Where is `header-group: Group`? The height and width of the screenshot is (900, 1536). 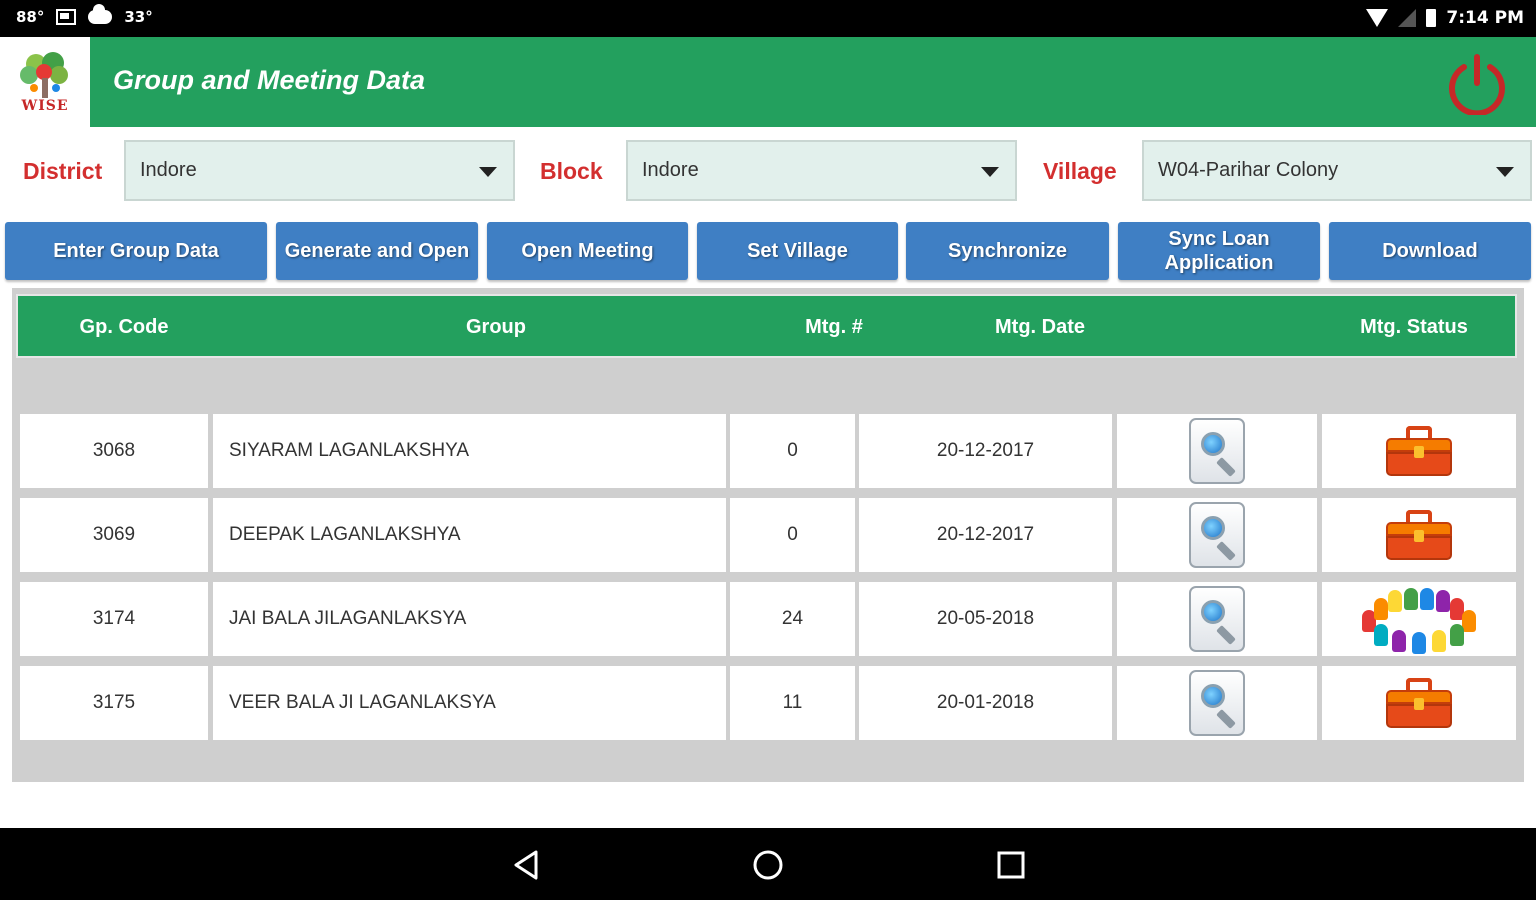
header-group: Group is located at coordinates (496, 327).